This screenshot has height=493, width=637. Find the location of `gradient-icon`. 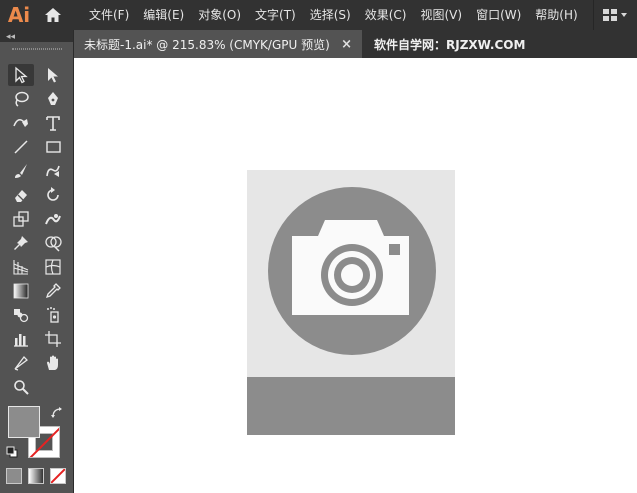

gradient-icon is located at coordinates (21, 291).